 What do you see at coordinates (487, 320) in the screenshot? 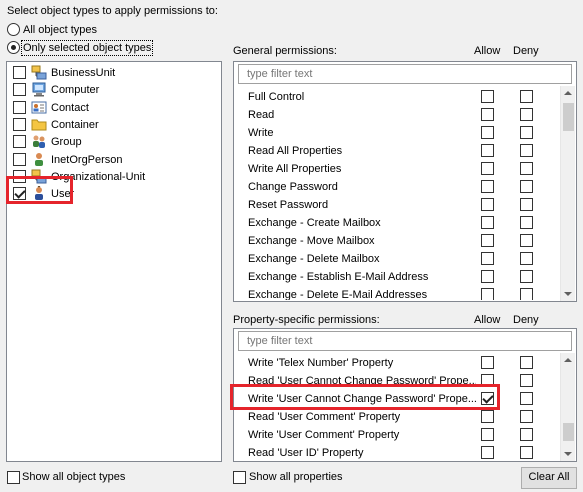
I see `property-allow-header: Allow` at bounding box center [487, 320].